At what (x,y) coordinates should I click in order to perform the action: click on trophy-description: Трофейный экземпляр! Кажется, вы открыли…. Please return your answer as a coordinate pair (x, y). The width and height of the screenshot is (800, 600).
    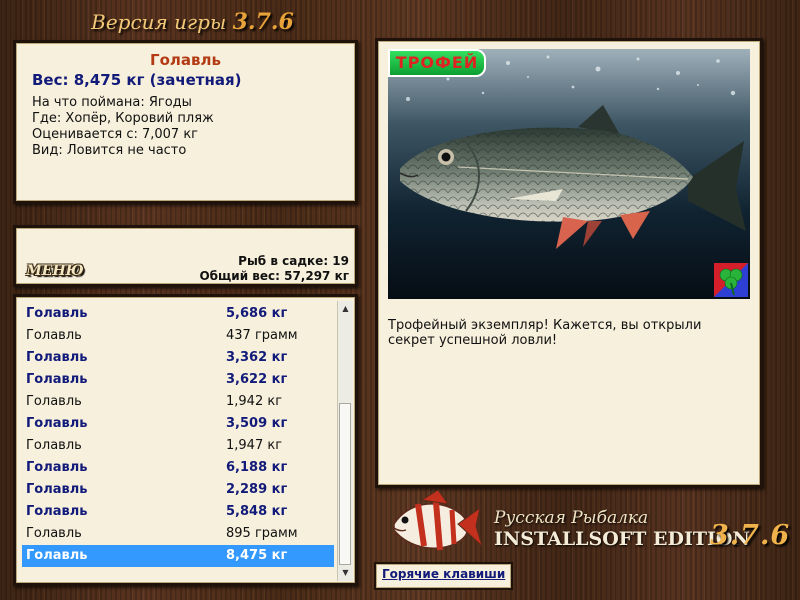
    Looking at the image, I should click on (545, 333).